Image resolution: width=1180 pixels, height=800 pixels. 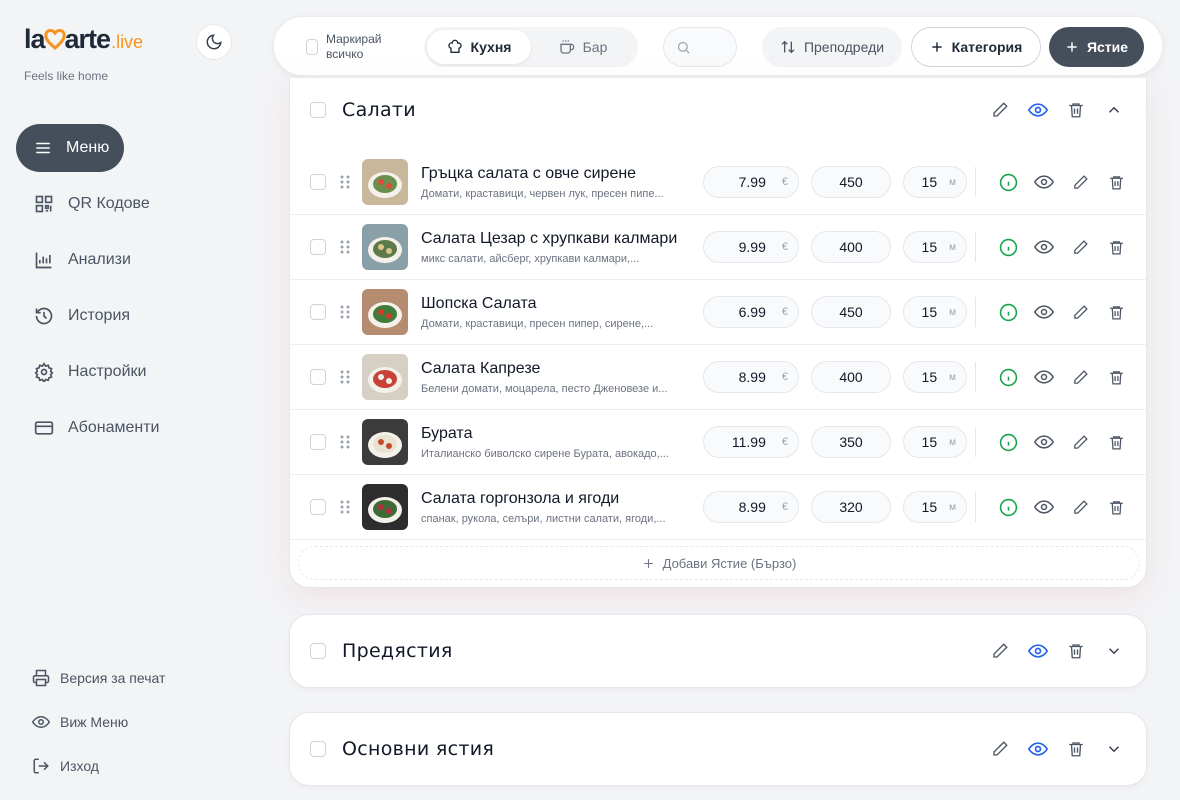 I want to click on view-menu-link: Виж Меню, so click(x=98, y=722).